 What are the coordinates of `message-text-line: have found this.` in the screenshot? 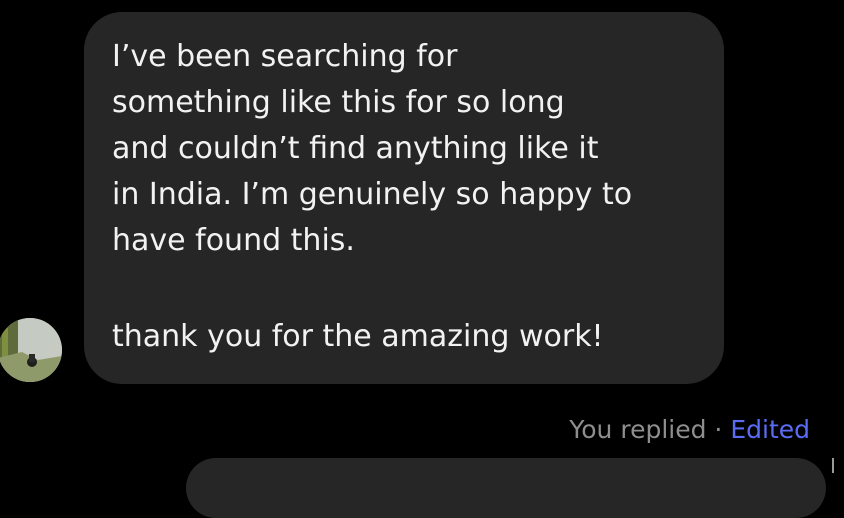 It's located at (233, 240).